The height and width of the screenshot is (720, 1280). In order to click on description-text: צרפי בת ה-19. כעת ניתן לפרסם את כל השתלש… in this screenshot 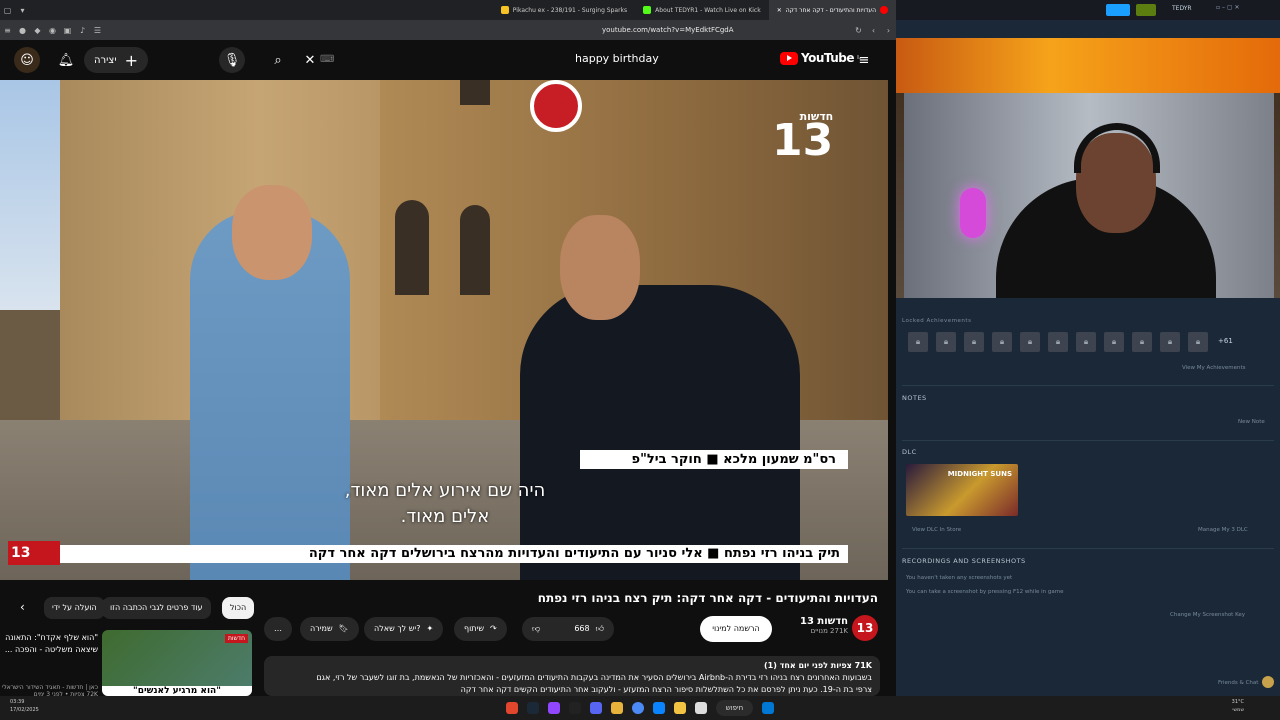, I will do `click(666, 689)`.